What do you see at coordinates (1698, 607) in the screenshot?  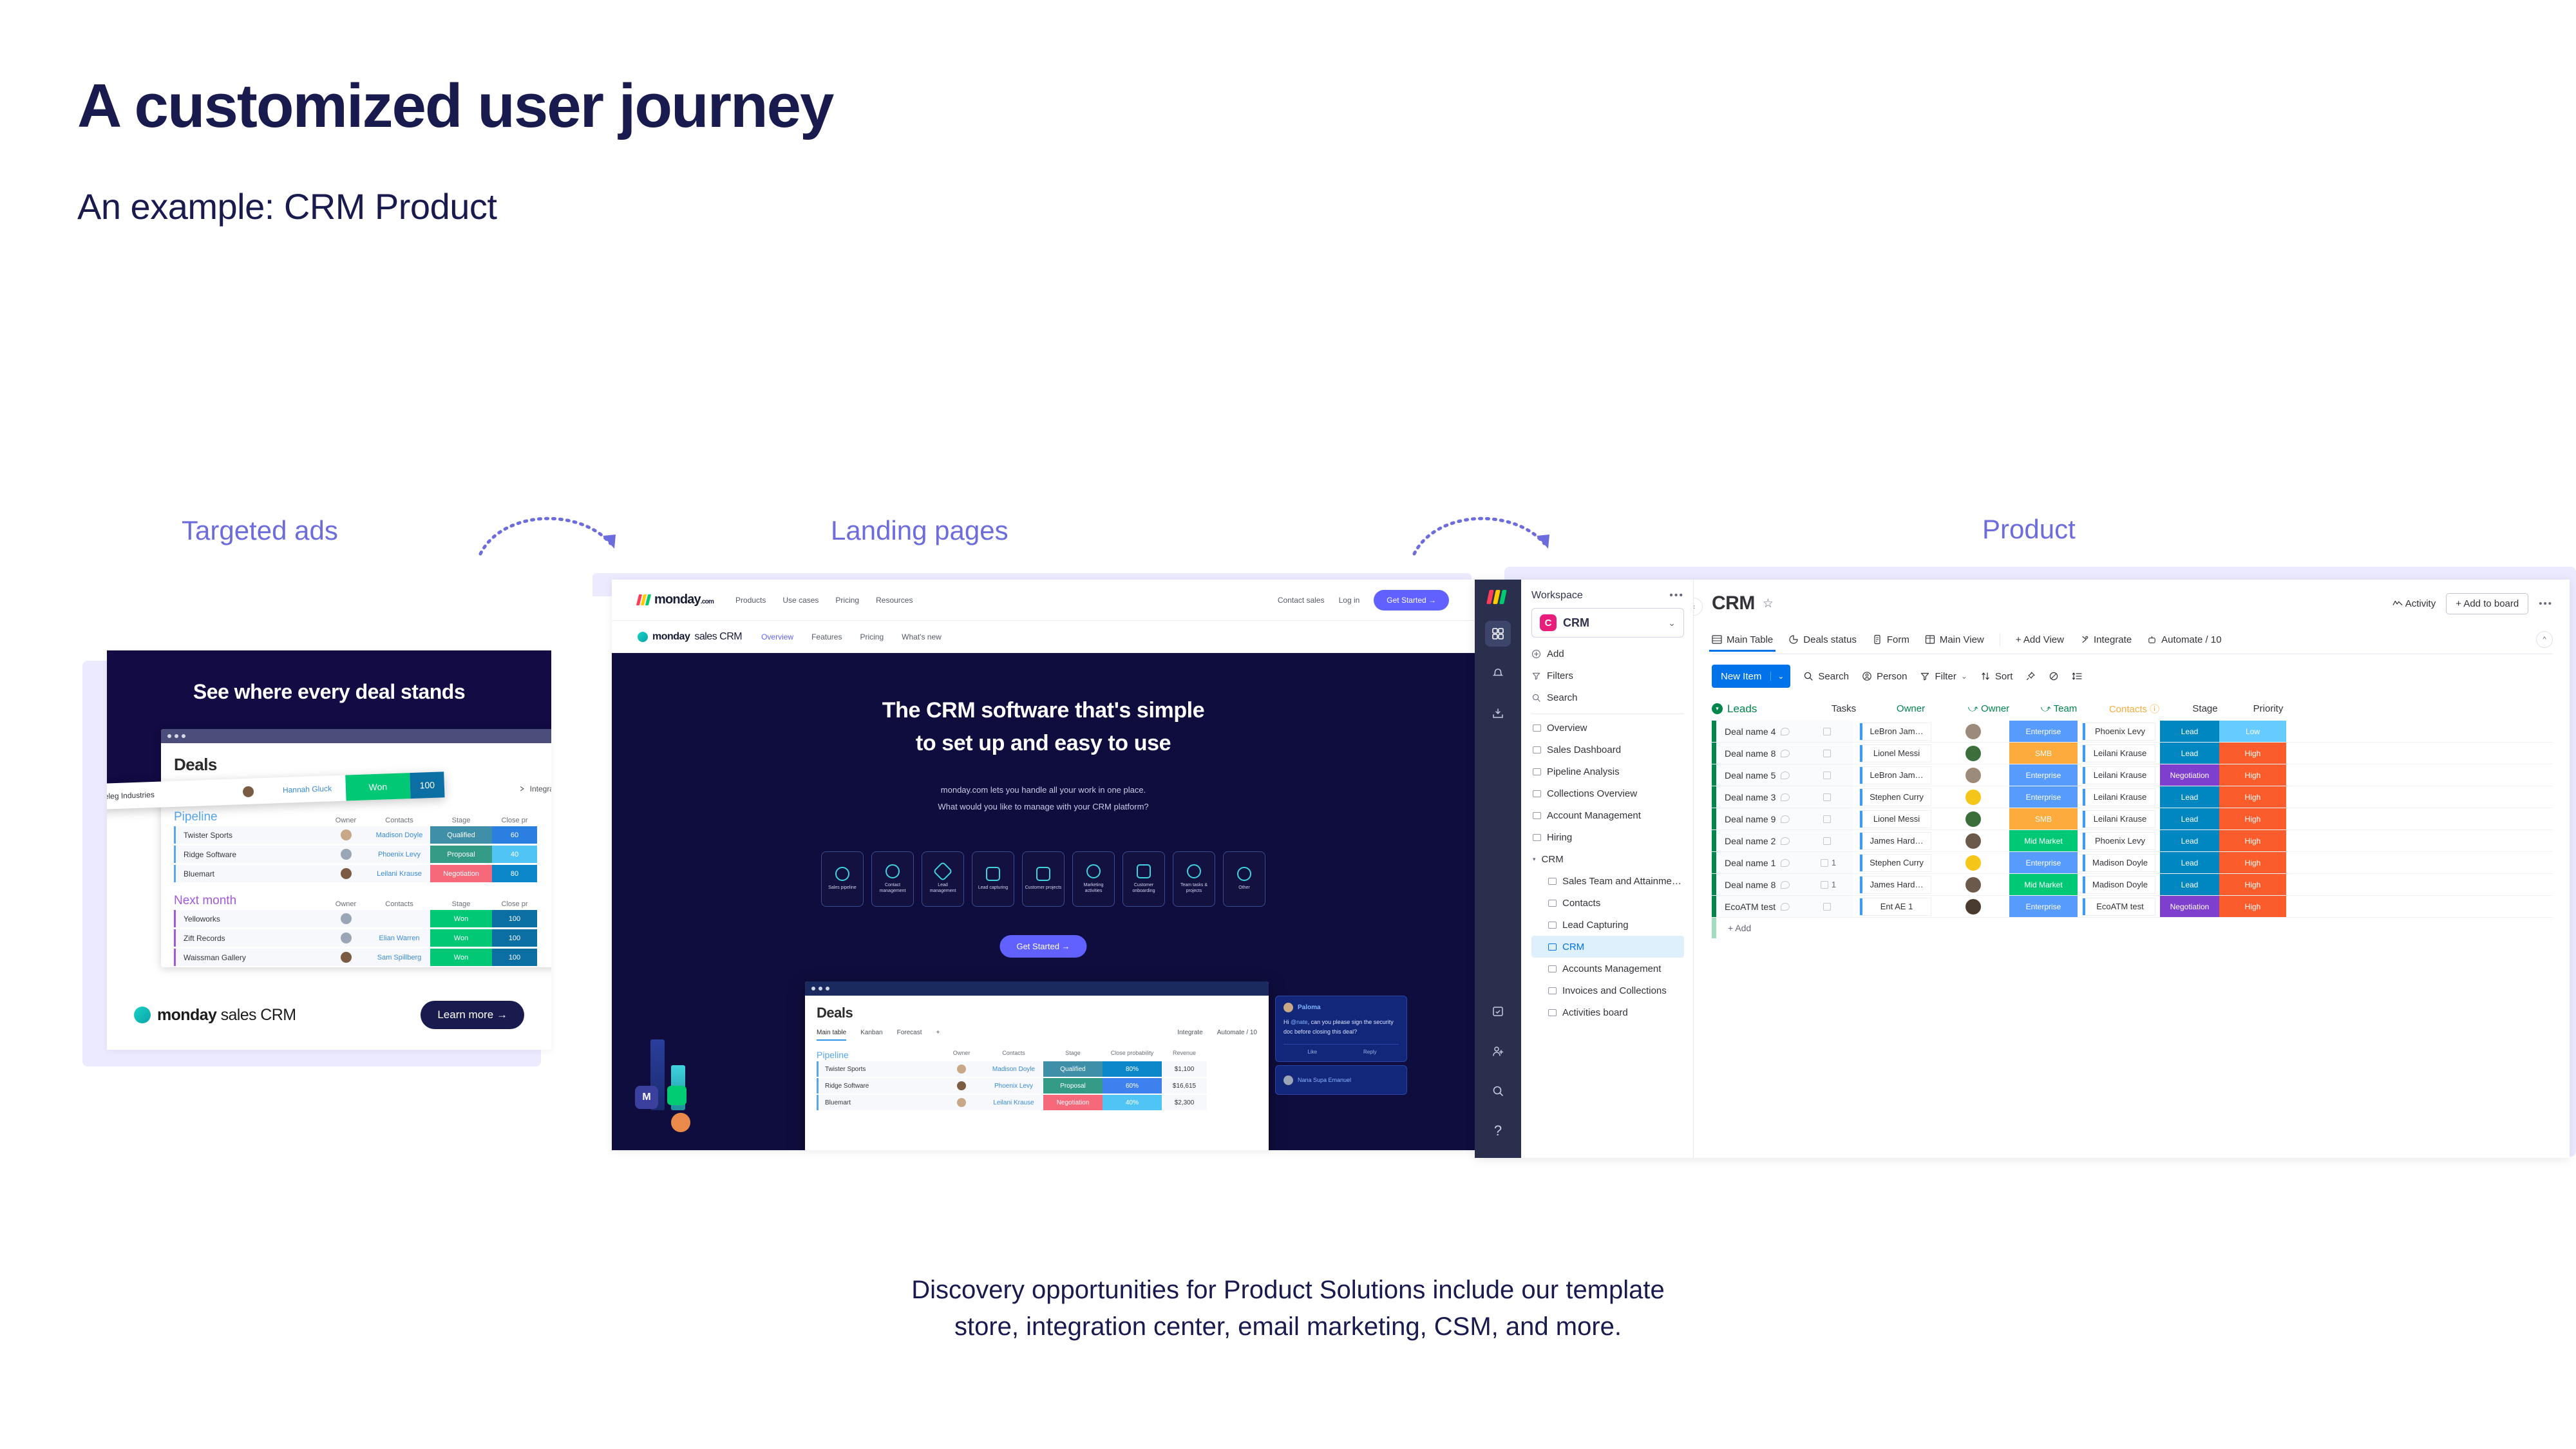 I see `collapse-sidebar-button: ‹` at bounding box center [1698, 607].